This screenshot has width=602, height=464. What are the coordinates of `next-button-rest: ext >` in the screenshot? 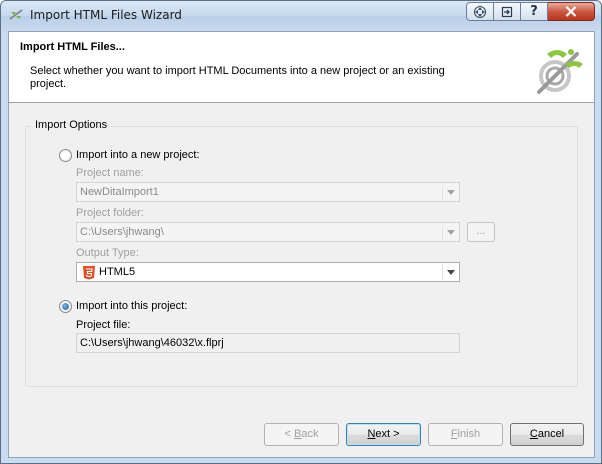 It's located at (387, 434).